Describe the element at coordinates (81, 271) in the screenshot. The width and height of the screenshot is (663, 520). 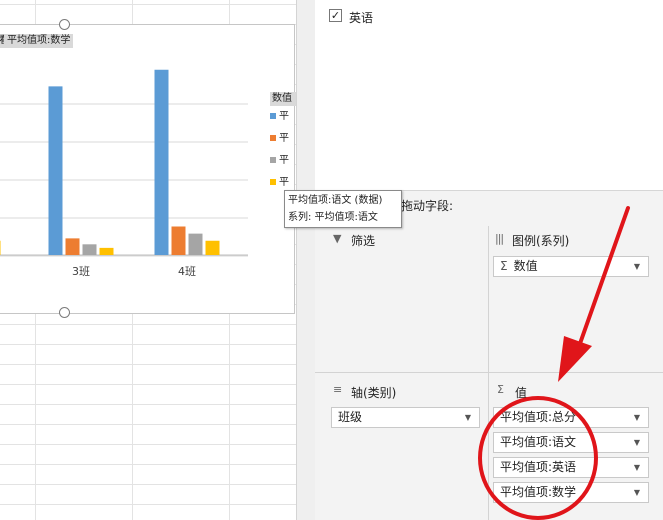
I see `category-tick-label: 3班` at that location.